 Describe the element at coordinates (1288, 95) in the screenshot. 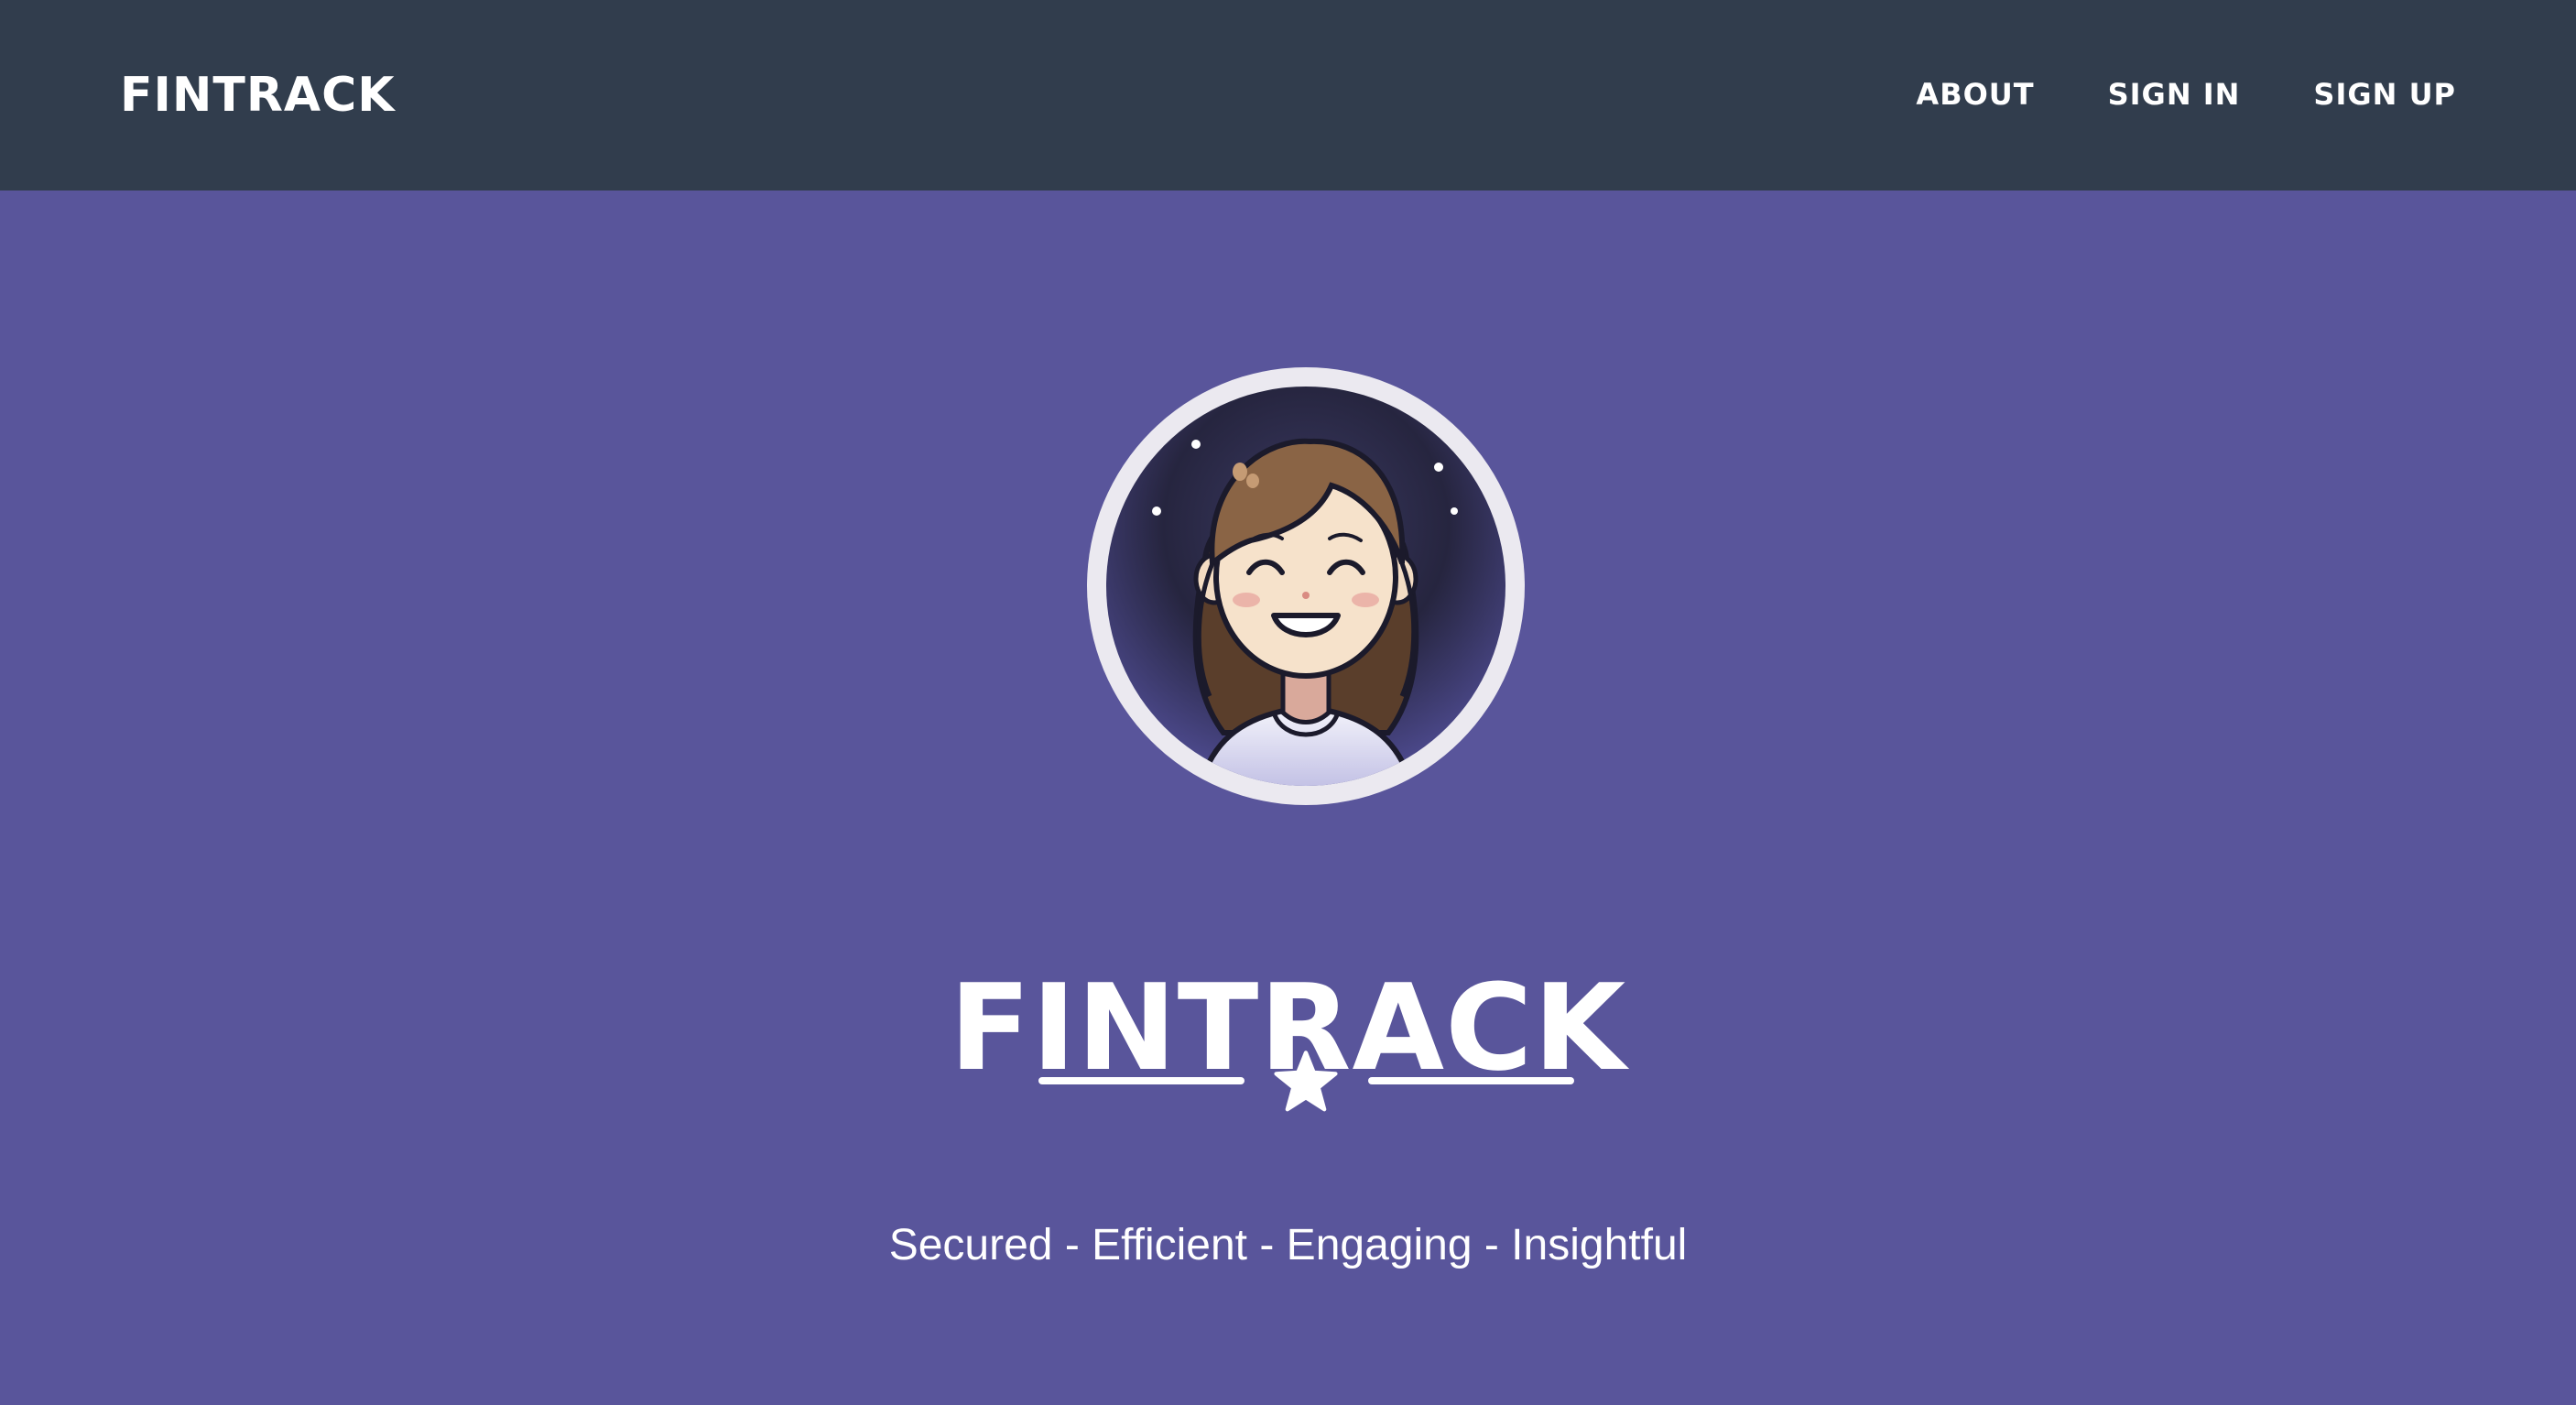

I see `top-navbar: FINTRACK ABOUT SIGN IN SIGN UP` at that location.